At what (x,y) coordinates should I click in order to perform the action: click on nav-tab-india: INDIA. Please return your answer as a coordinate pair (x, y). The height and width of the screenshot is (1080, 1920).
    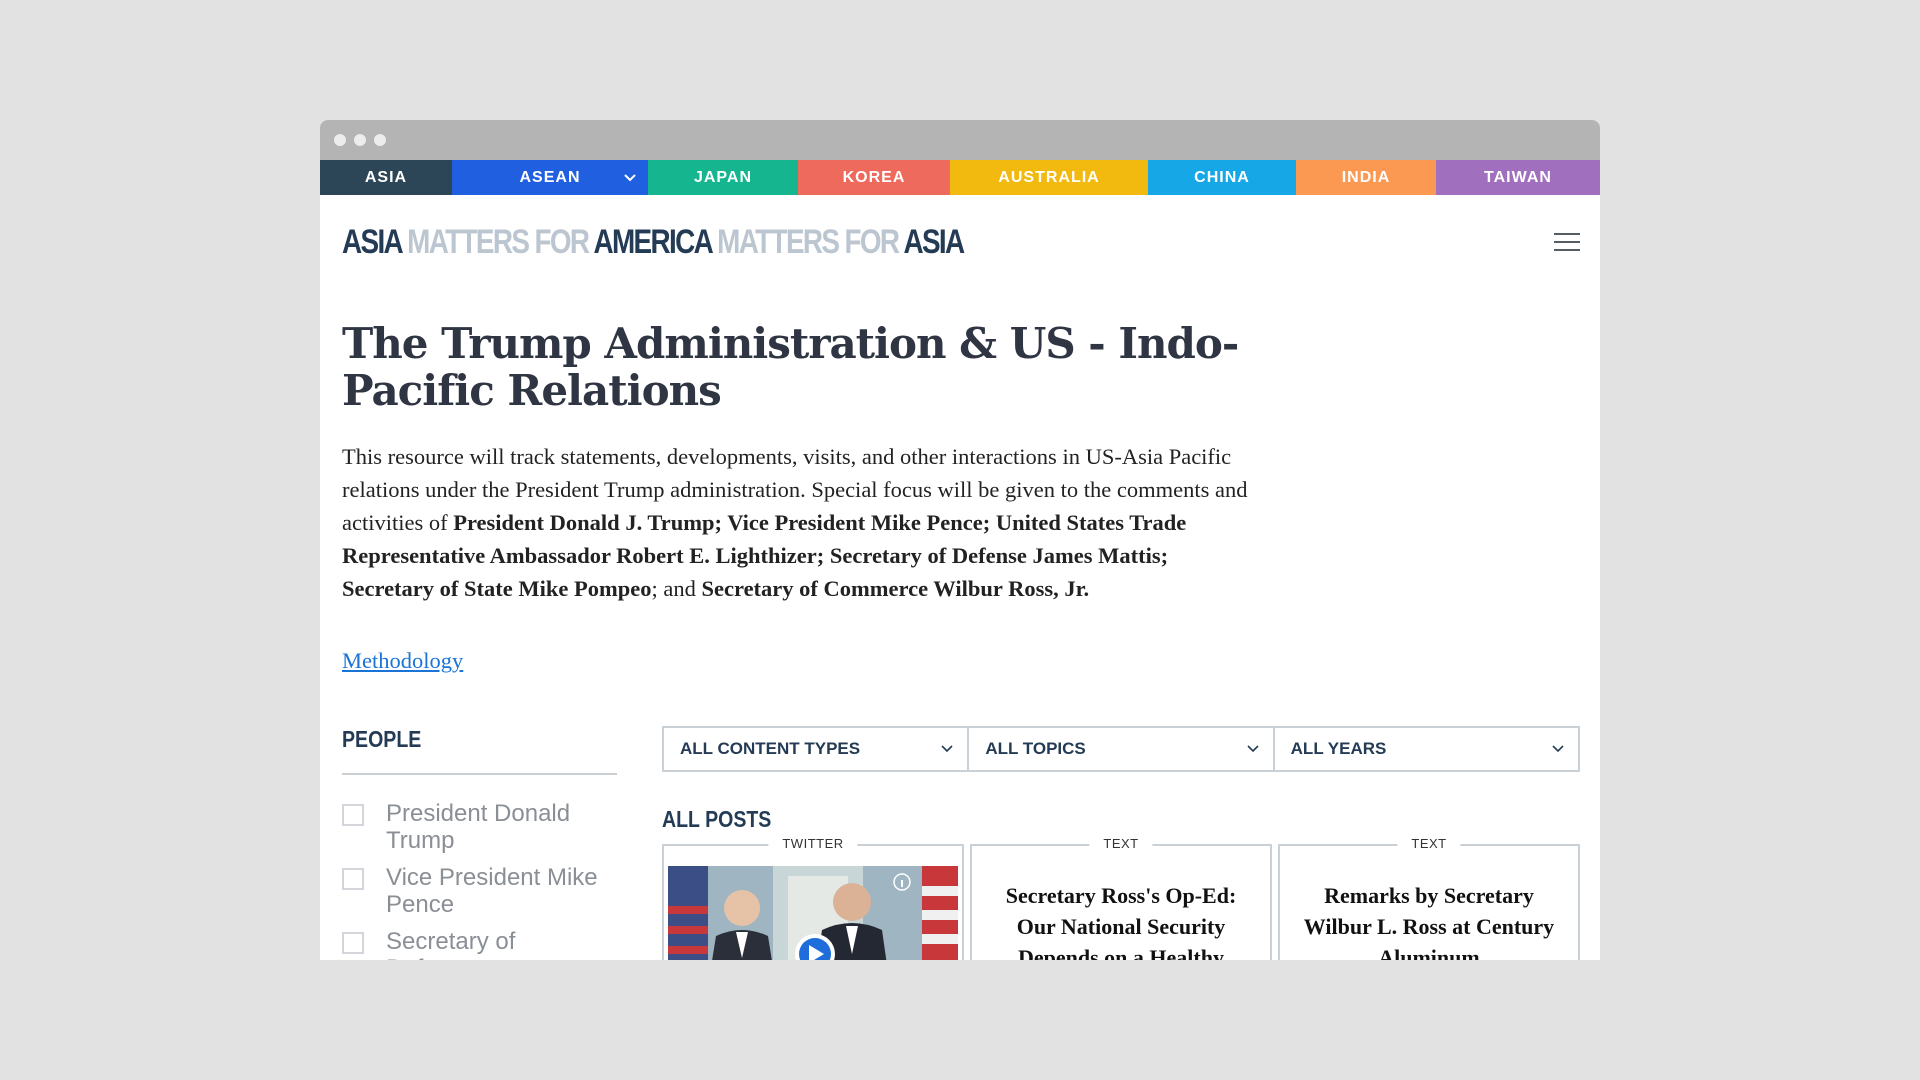
    Looking at the image, I should click on (1366, 177).